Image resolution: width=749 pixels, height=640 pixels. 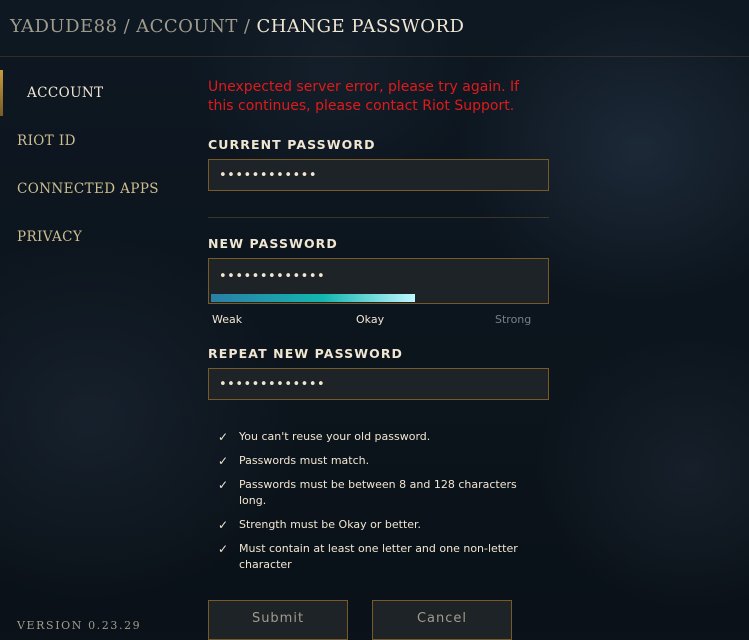 I want to click on new-password-label: NEW PASSWORD, so click(x=273, y=243).